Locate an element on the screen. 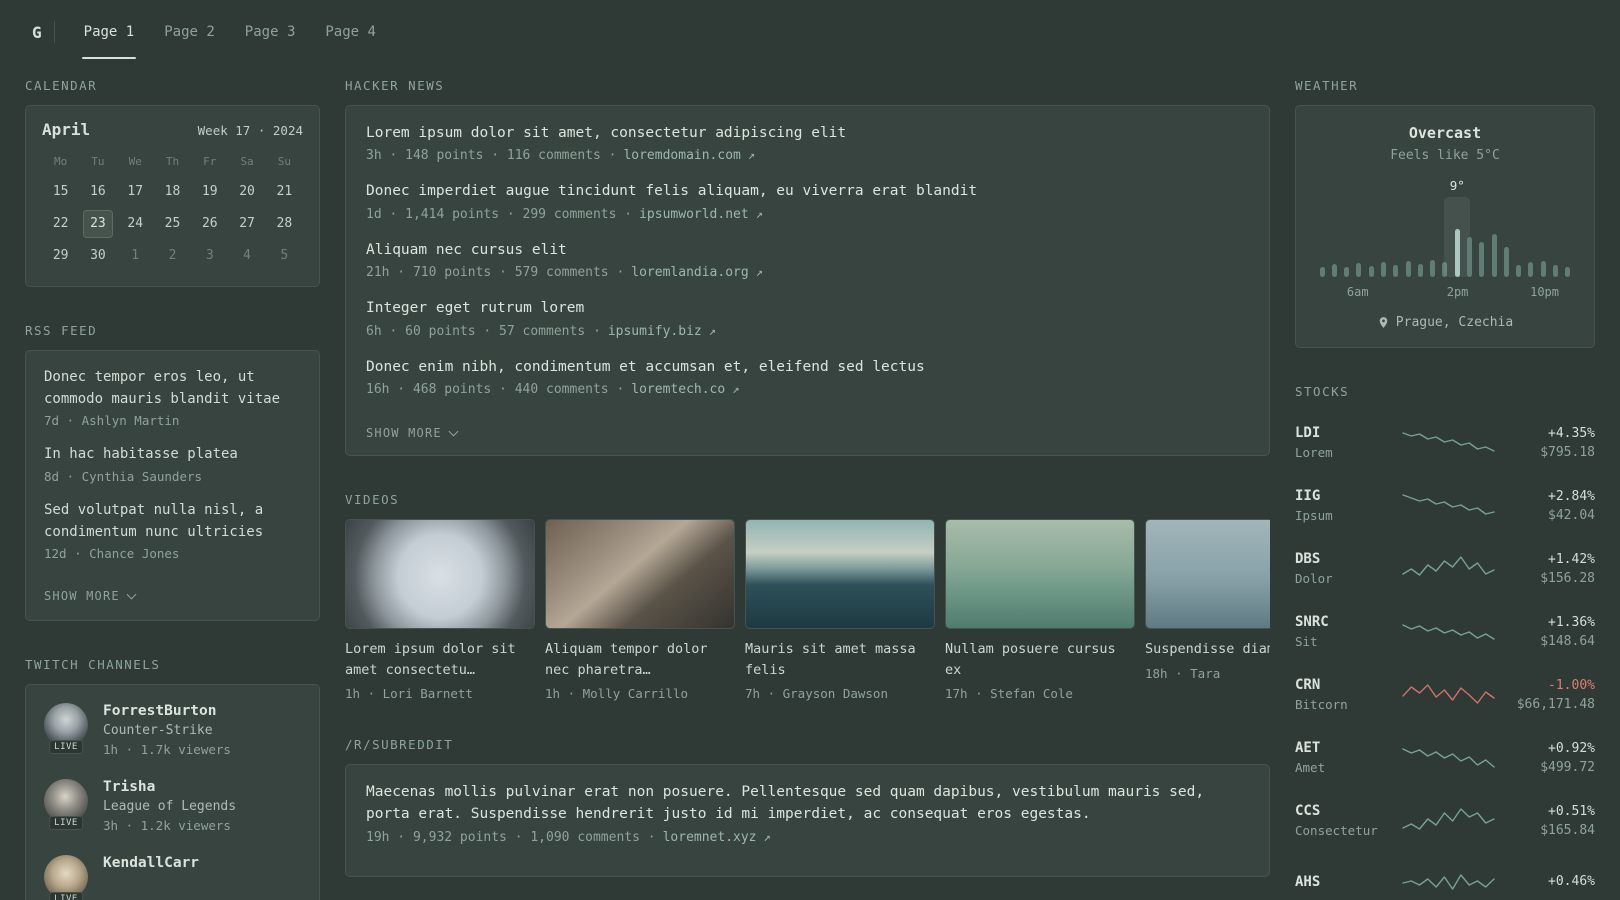 Image resolution: width=1620 pixels, height=900 pixels. rss-item-meta: 8d · Cynthia Saunders is located at coordinates (123, 477).